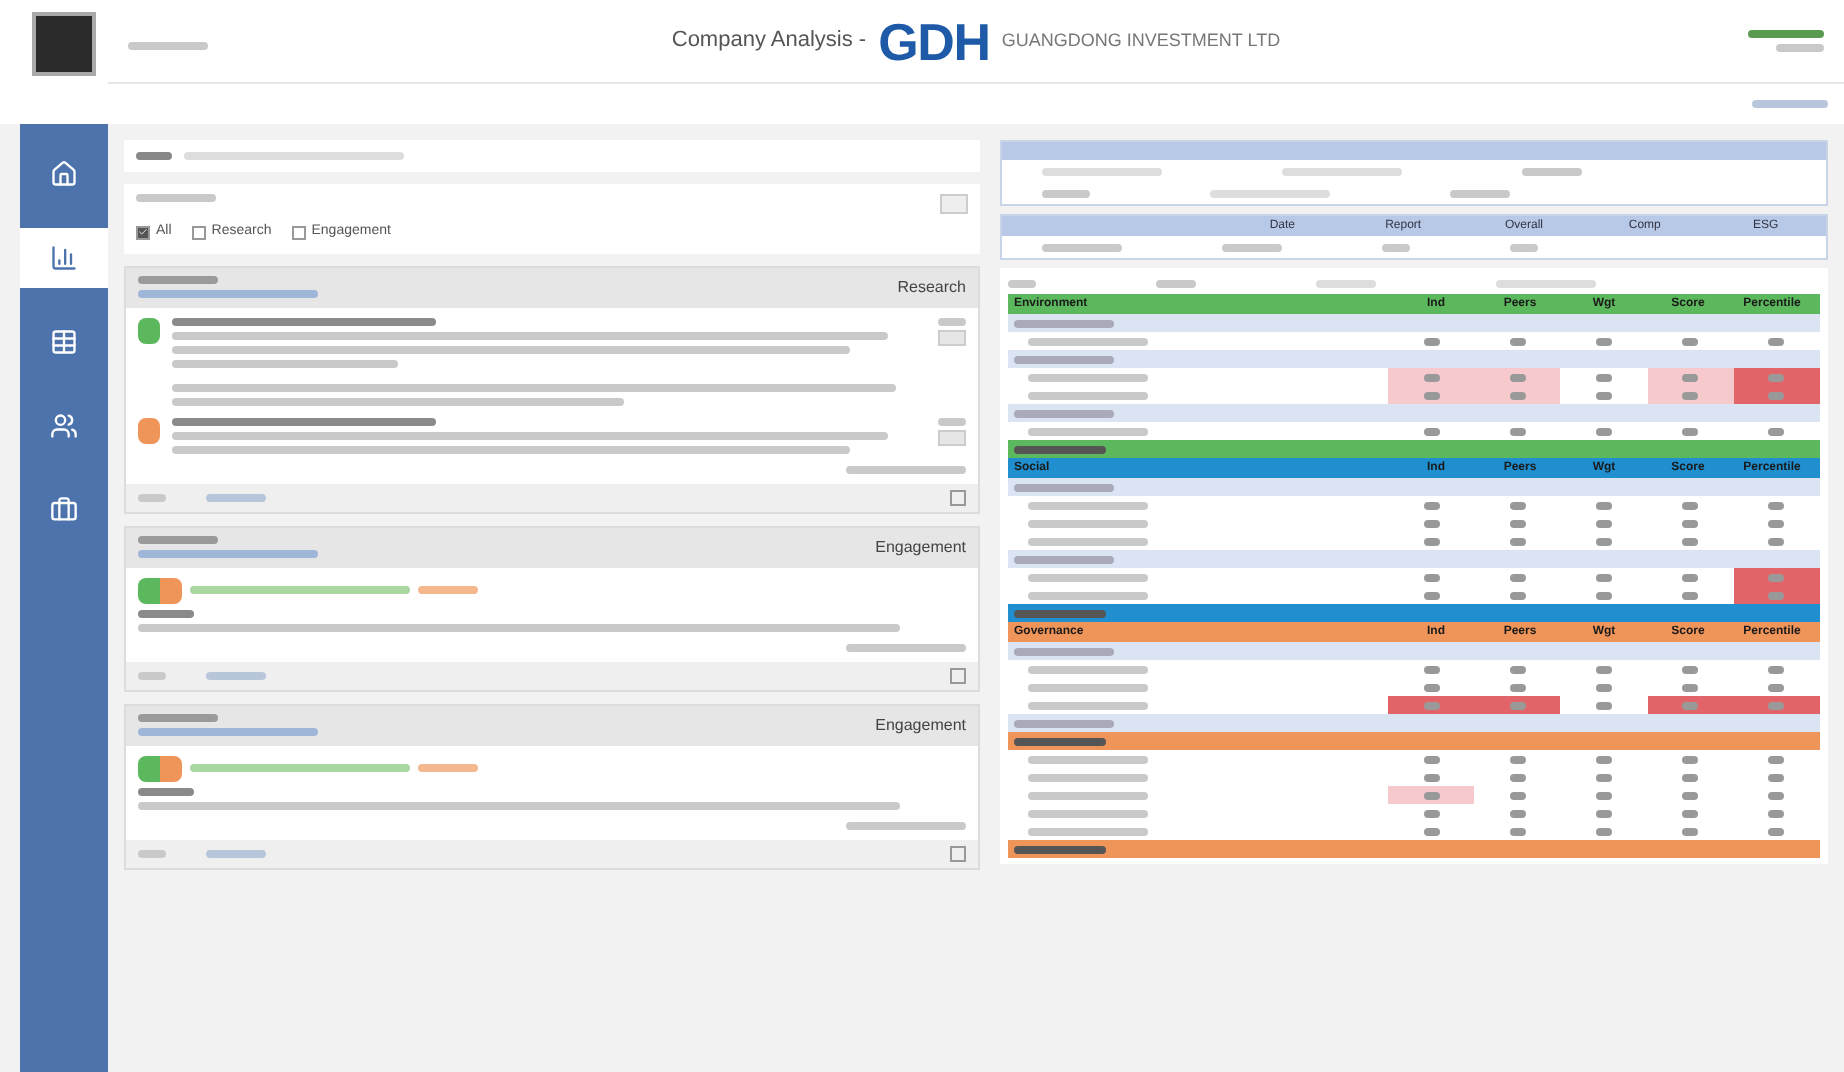 The image size is (1844, 1072). Describe the element at coordinates (64, 174) in the screenshot. I see `home-icon` at that location.